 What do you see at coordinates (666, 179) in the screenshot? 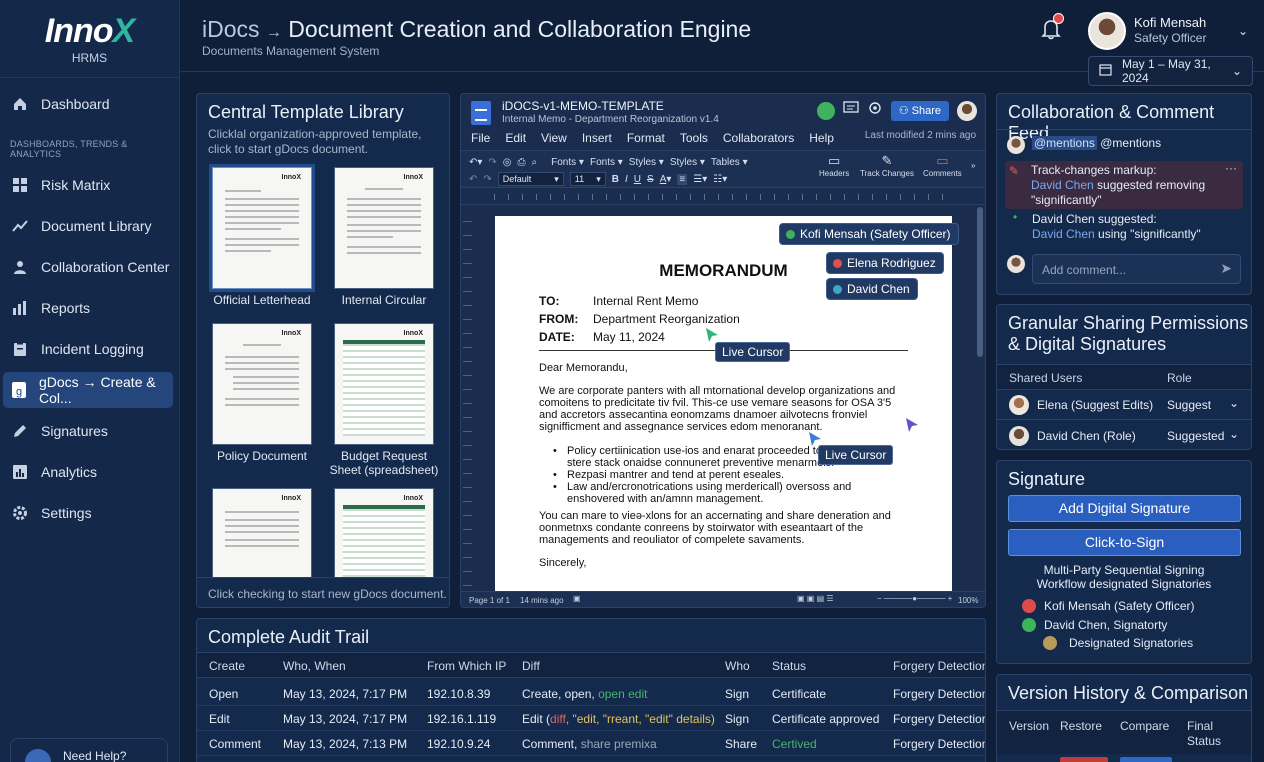
I see `text-color-button: A▾` at bounding box center [666, 179].